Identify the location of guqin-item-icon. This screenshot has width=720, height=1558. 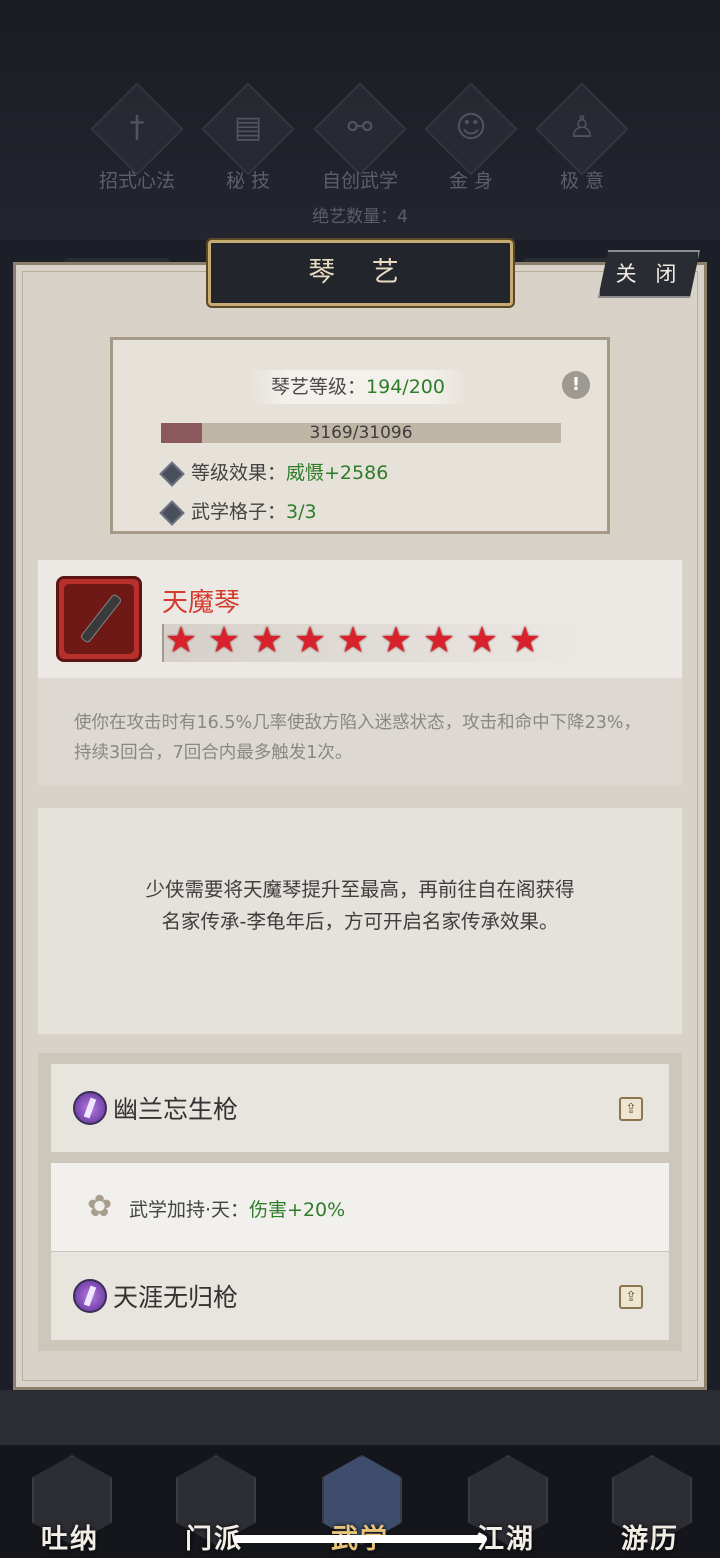
(99, 619).